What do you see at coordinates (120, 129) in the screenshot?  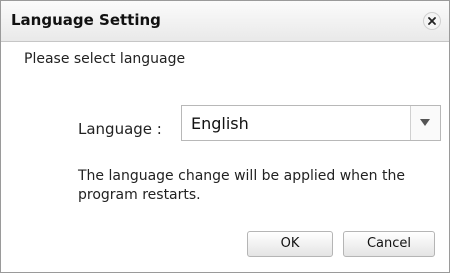 I see `language-label: Language :` at bounding box center [120, 129].